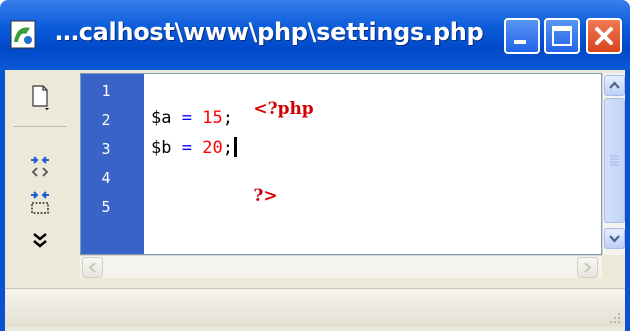  Describe the element at coordinates (283, 109) in the screenshot. I see `php-open-tag: <?php` at that location.